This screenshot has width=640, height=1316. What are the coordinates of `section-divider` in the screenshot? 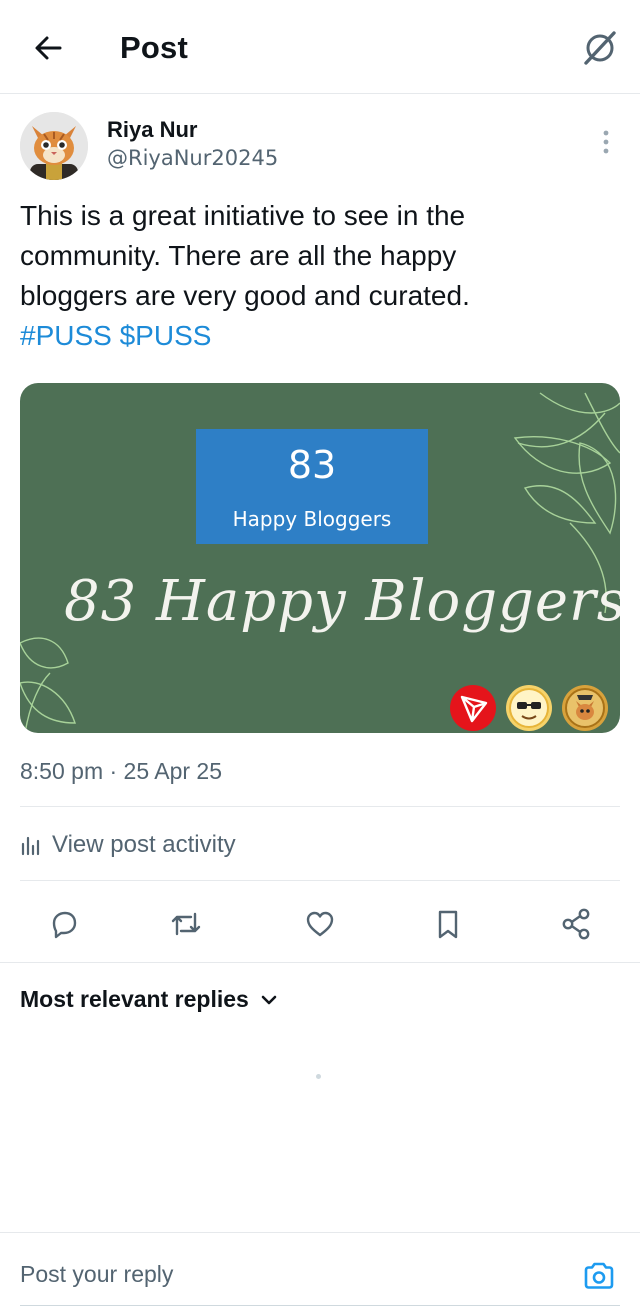 It's located at (320, 962).